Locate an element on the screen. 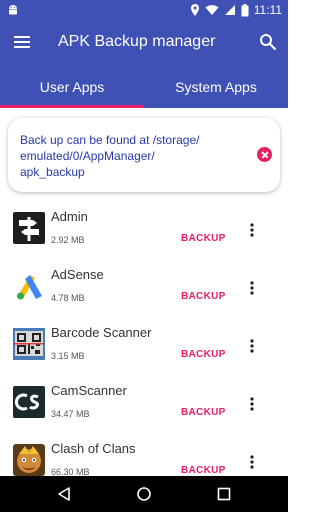 This screenshot has width=320, height=512. app-bar: APK Backup manager is located at coordinates (144, 42).